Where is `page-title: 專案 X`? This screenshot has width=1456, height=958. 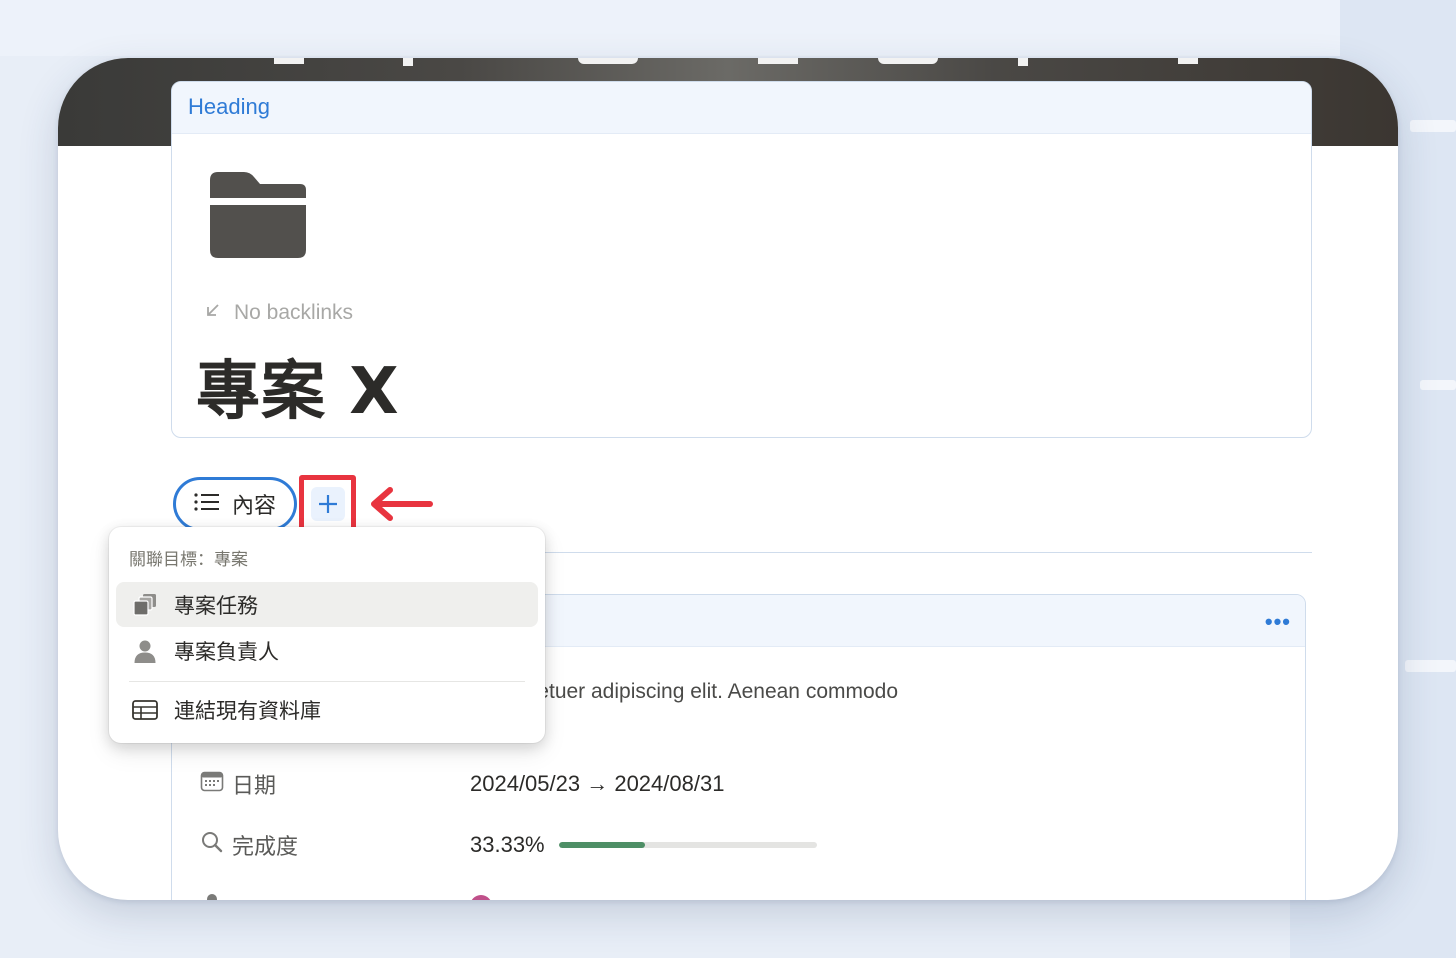
page-title: 專案 X is located at coordinates (298, 386).